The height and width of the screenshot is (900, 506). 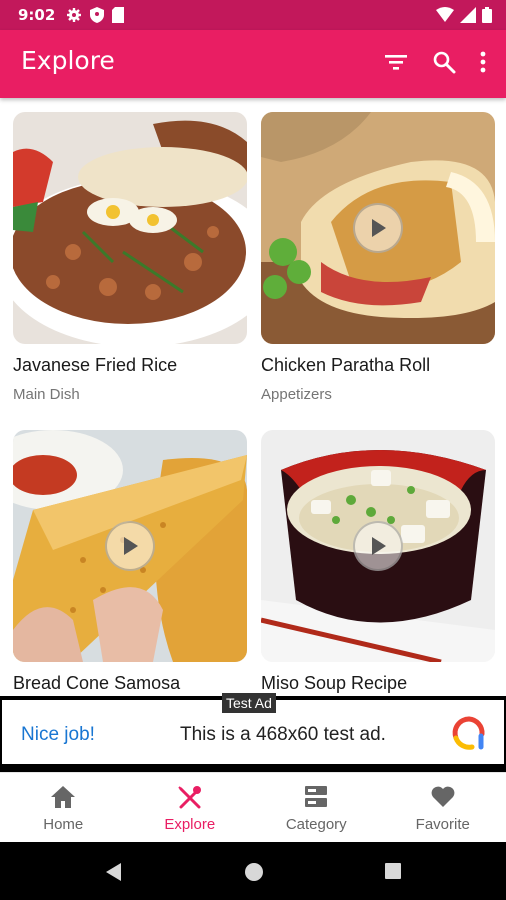 I want to click on recipe-title: Chicken Paratha Roll, so click(x=346, y=365).